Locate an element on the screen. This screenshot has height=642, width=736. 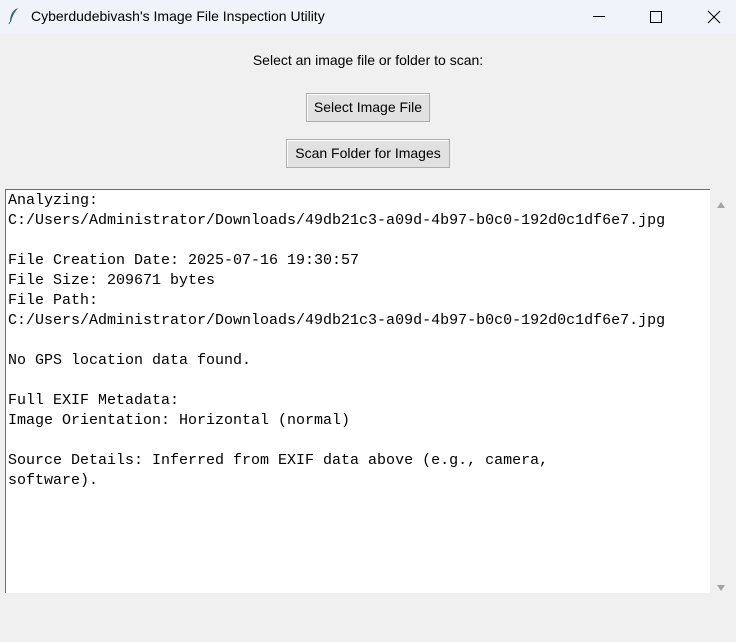
maximize-button is located at coordinates (656, 17).